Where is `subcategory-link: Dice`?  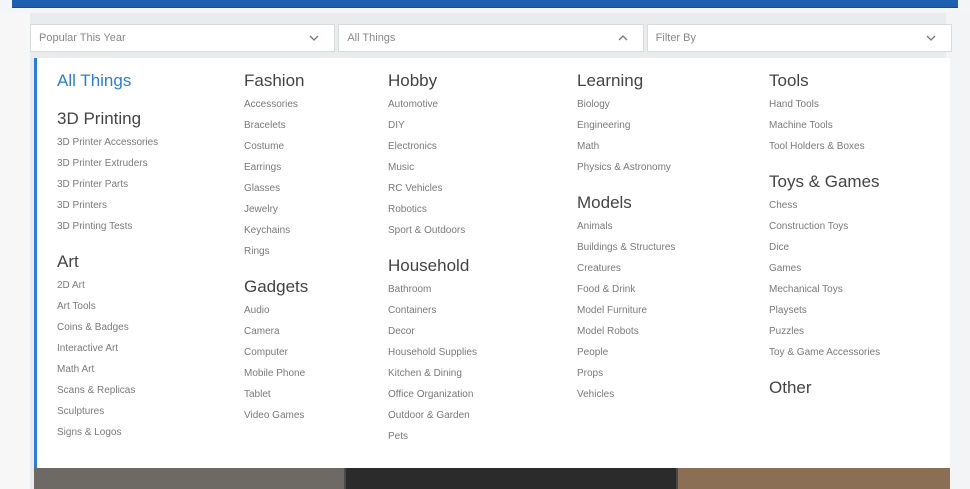 subcategory-link: Dice is located at coordinates (824, 247).